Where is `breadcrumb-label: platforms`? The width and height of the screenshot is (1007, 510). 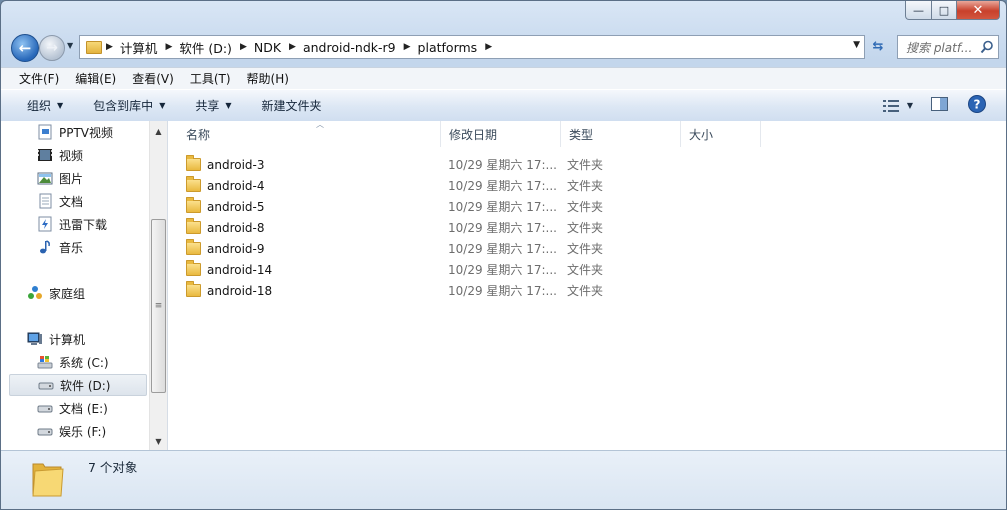 breadcrumb-label: platforms is located at coordinates (447, 47).